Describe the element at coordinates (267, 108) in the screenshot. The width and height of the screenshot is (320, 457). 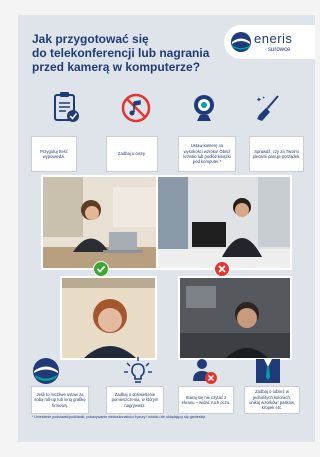
I see `broom-icon: ✦ ✦` at that location.